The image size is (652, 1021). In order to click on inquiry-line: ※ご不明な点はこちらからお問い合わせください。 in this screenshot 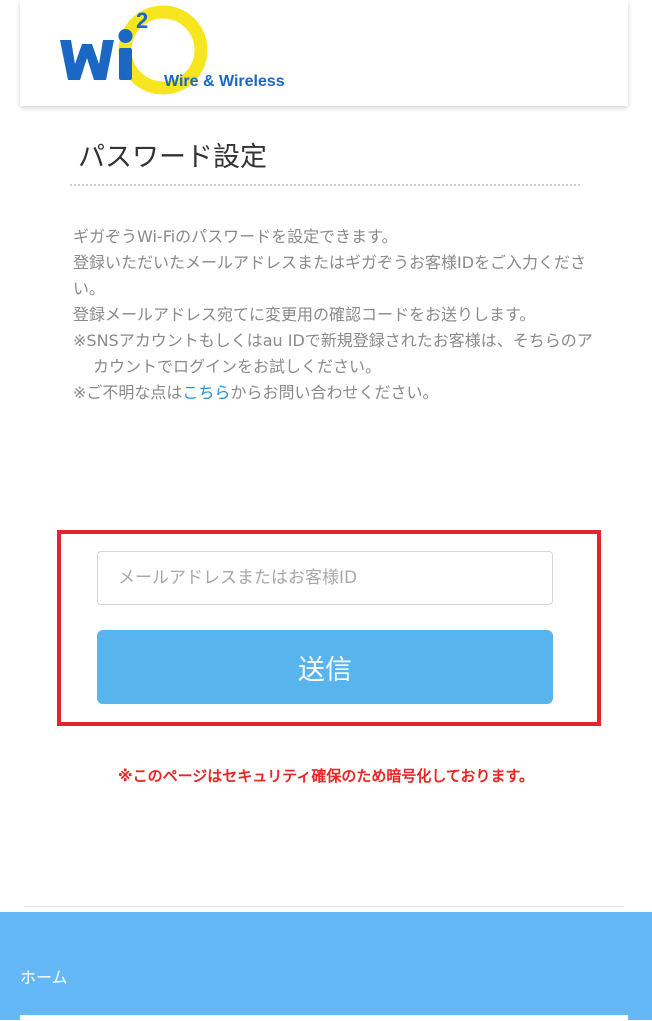, I will do `click(333, 393)`.